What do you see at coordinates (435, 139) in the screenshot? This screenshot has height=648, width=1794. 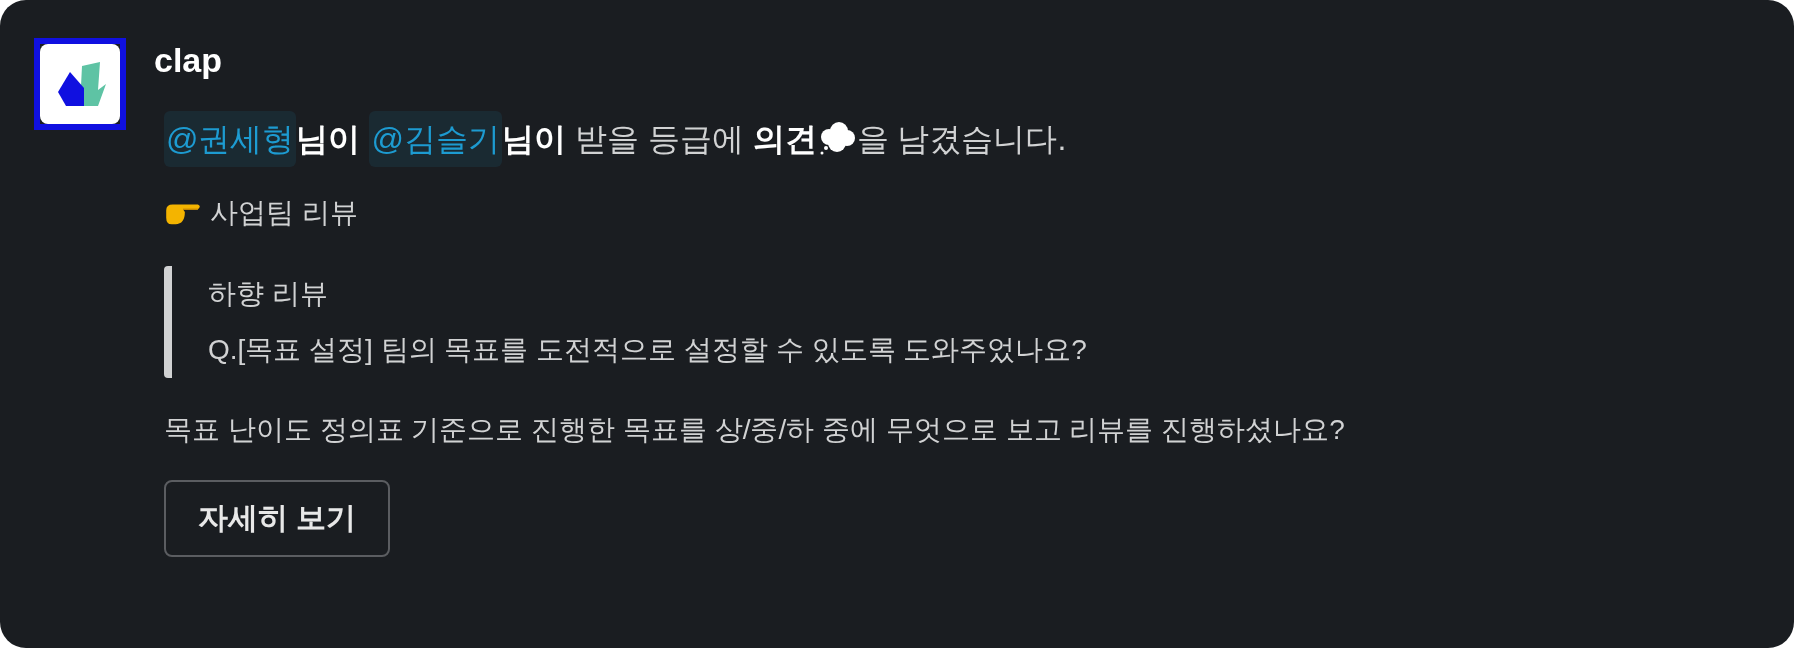 I see `mention-link: @김슬기` at bounding box center [435, 139].